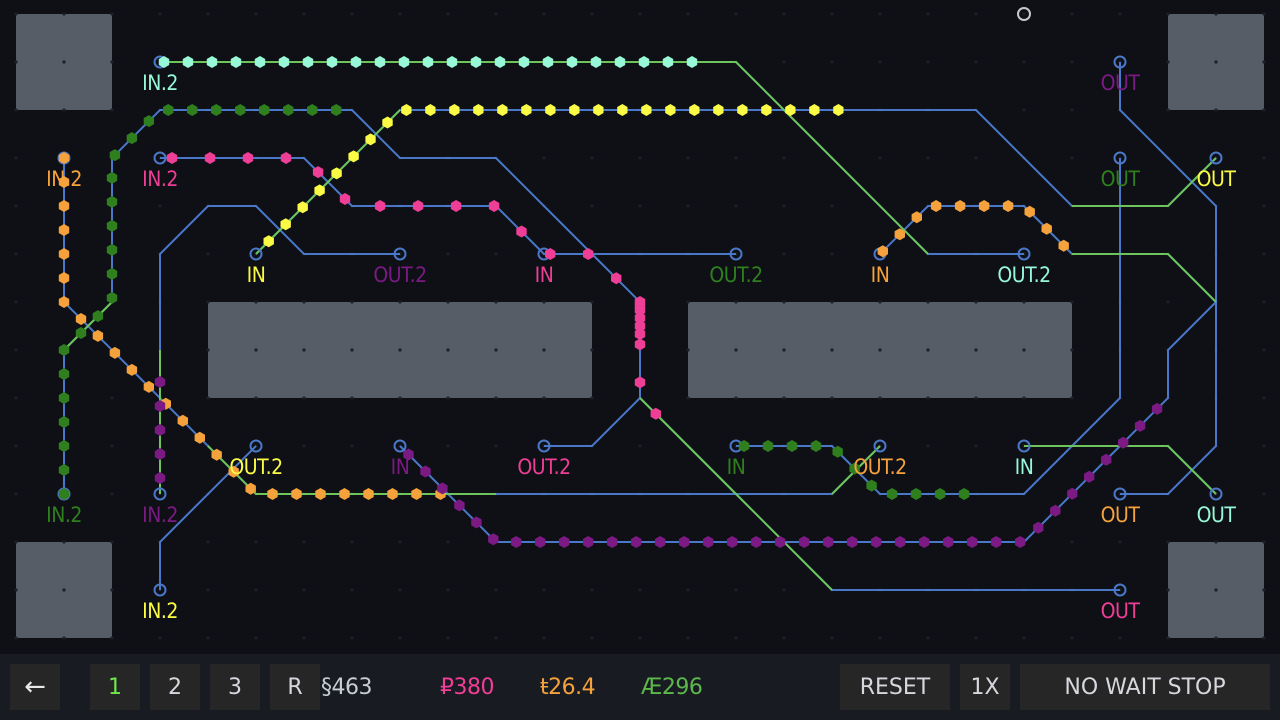  What do you see at coordinates (467, 687) in the screenshot?
I see `stat-pink: ₽380` at bounding box center [467, 687].